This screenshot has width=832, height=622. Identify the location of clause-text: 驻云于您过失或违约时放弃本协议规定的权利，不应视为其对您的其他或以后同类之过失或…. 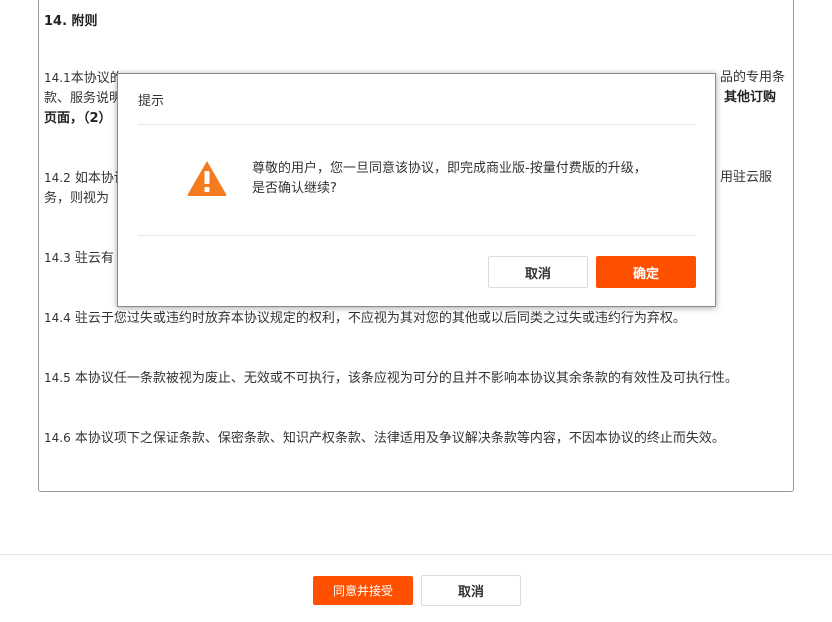
(380, 318).